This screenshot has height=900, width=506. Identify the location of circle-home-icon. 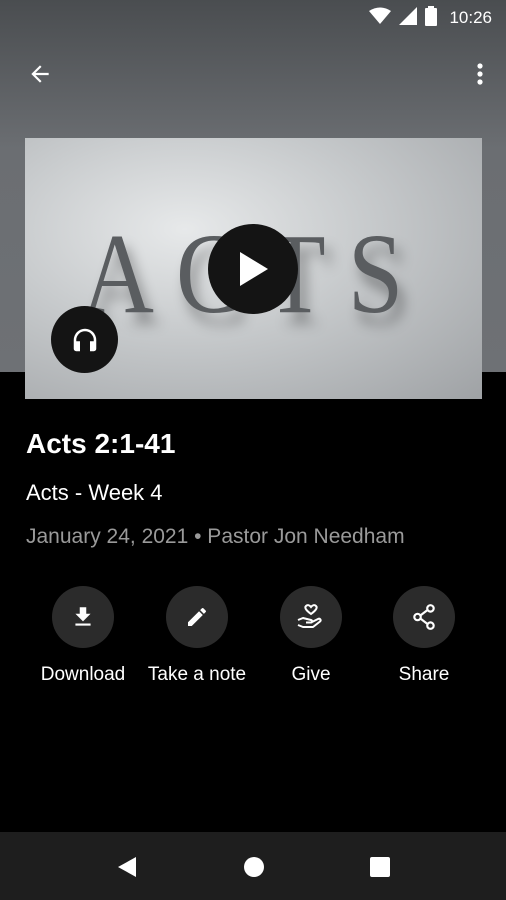
(254, 867).